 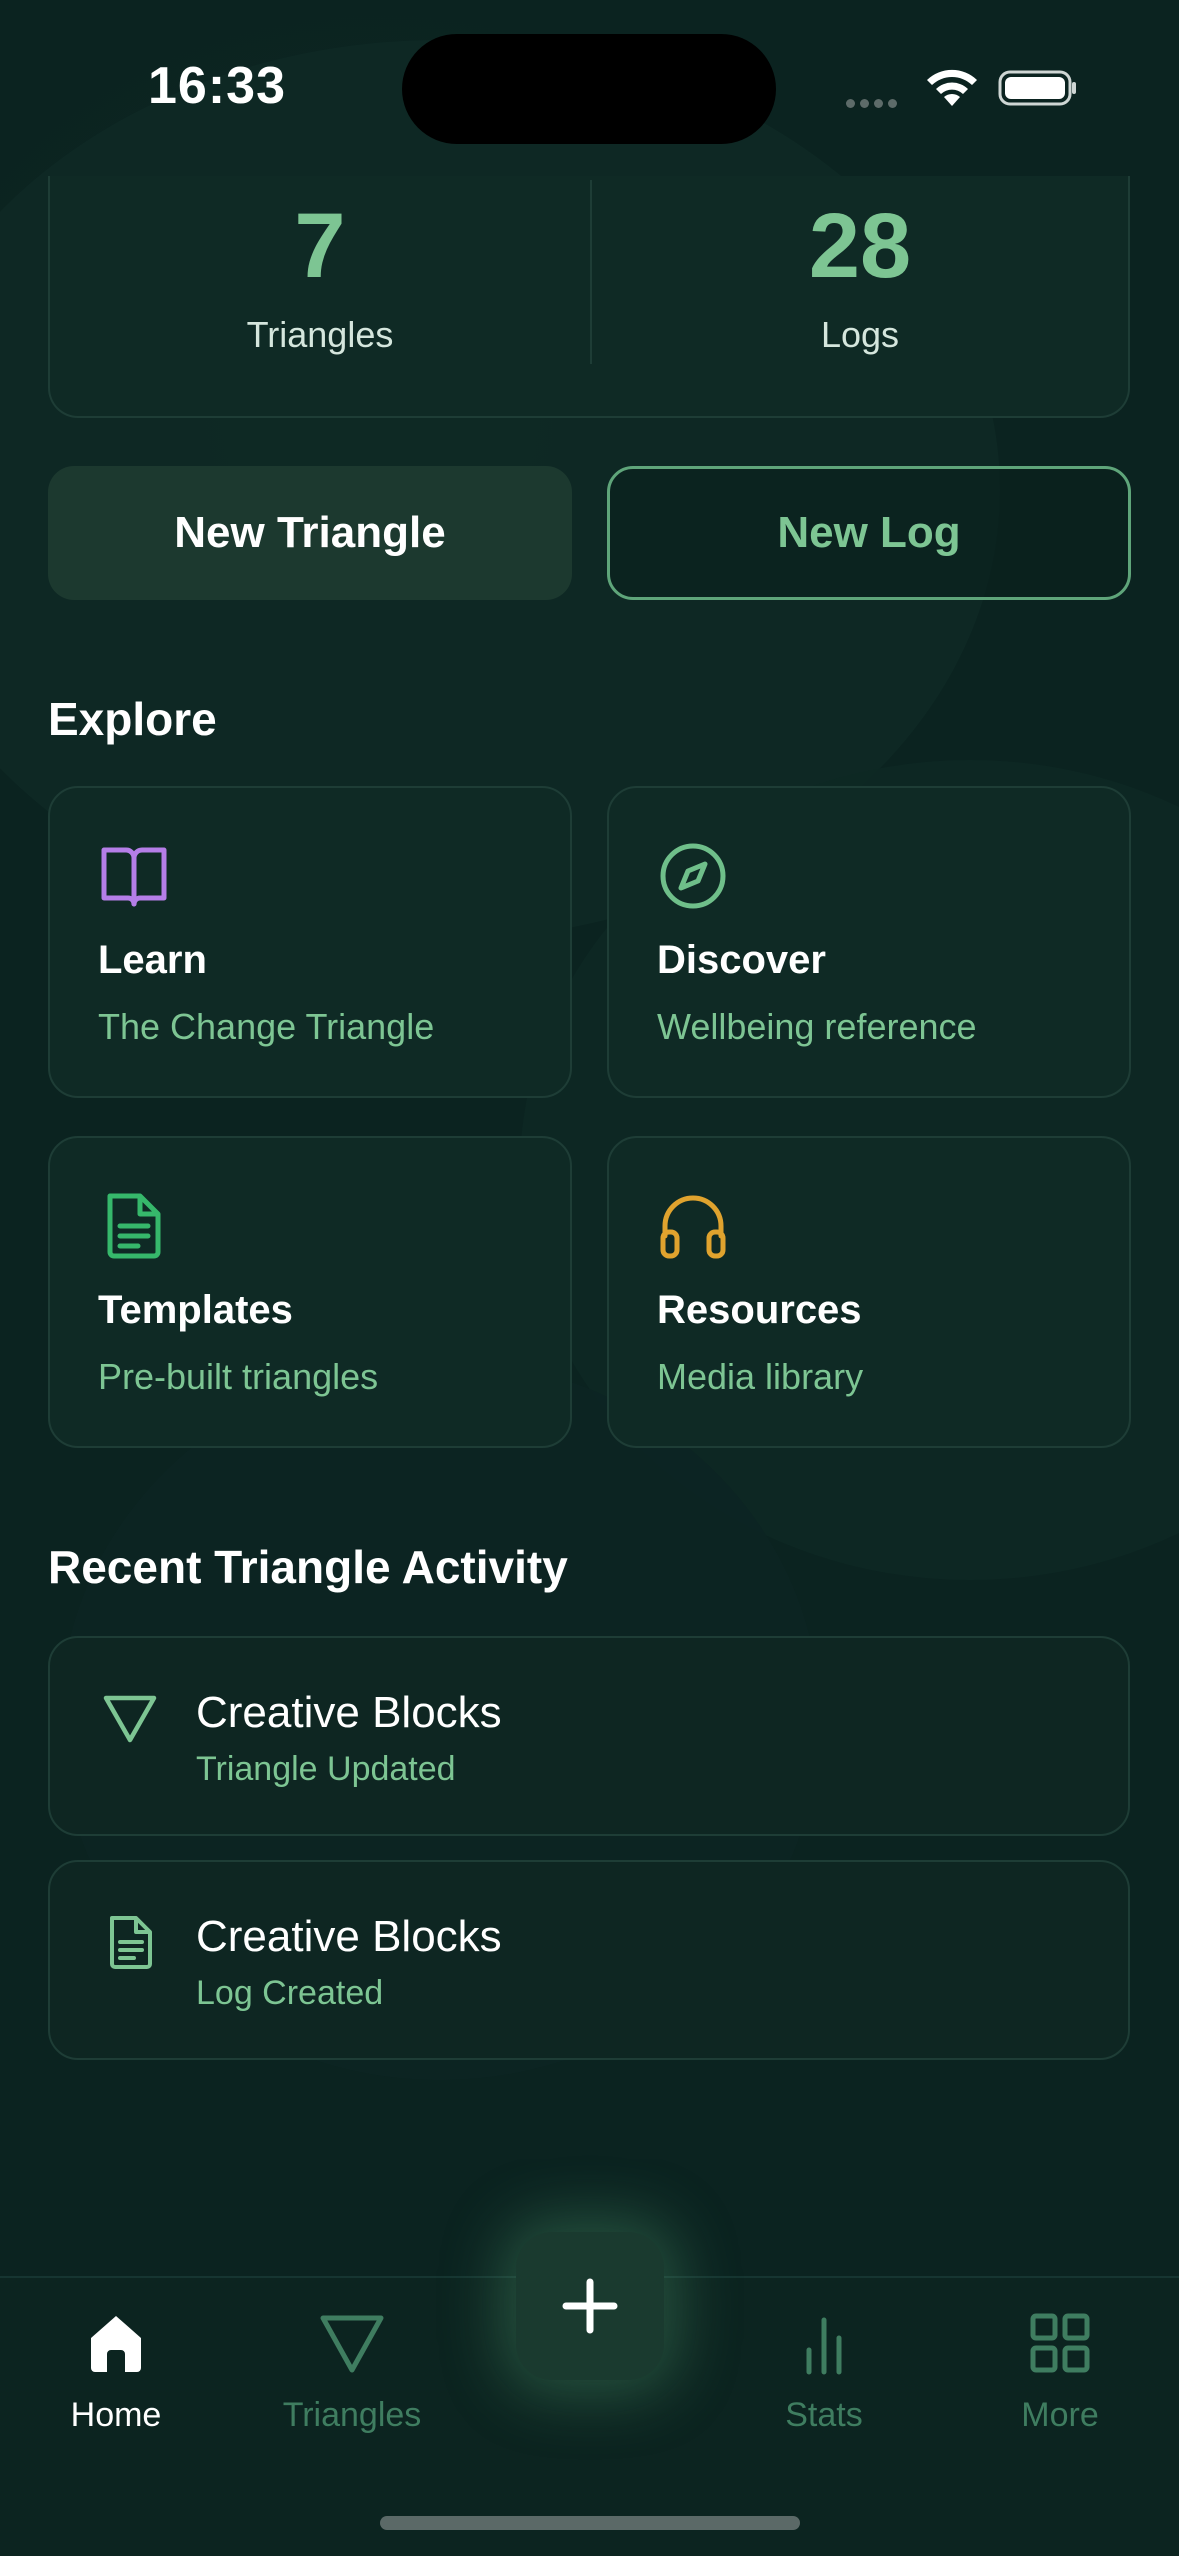 I want to click on signal-dots-icon, so click(x=876, y=101).